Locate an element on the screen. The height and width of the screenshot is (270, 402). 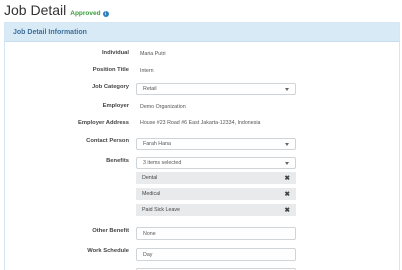
job-category-label: Job Category is located at coordinates (110, 87).